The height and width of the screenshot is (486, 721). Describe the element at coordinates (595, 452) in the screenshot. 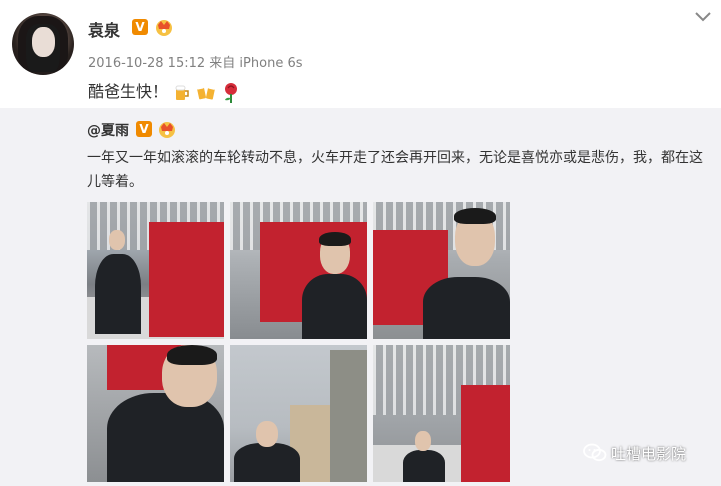

I see `wechat-icon` at that location.